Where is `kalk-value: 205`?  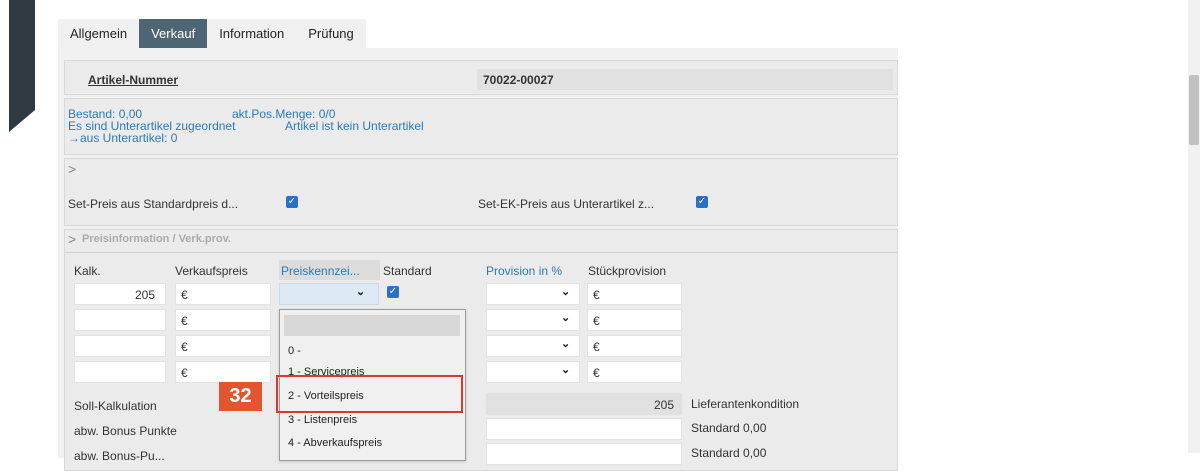 kalk-value: 205 is located at coordinates (144, 295).